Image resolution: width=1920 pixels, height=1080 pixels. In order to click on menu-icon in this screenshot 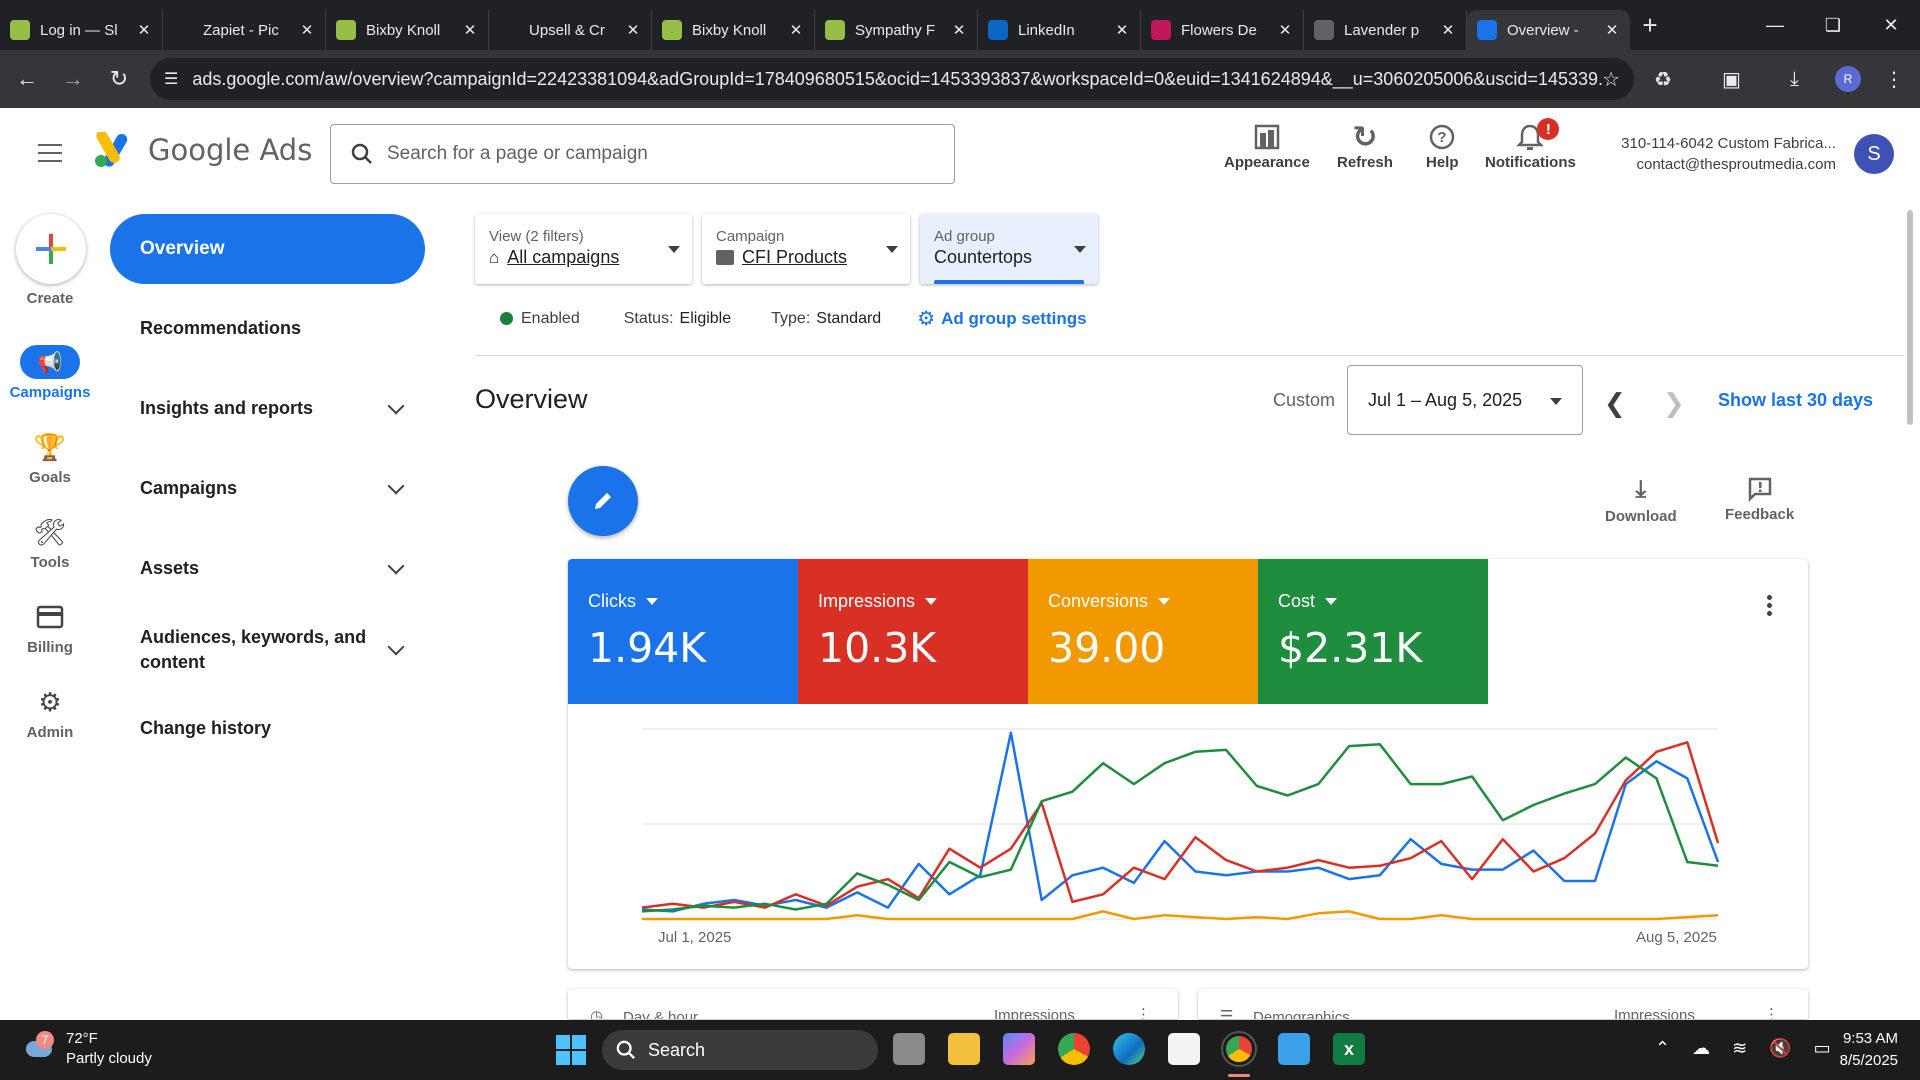, I will do `click(50, 156)`.